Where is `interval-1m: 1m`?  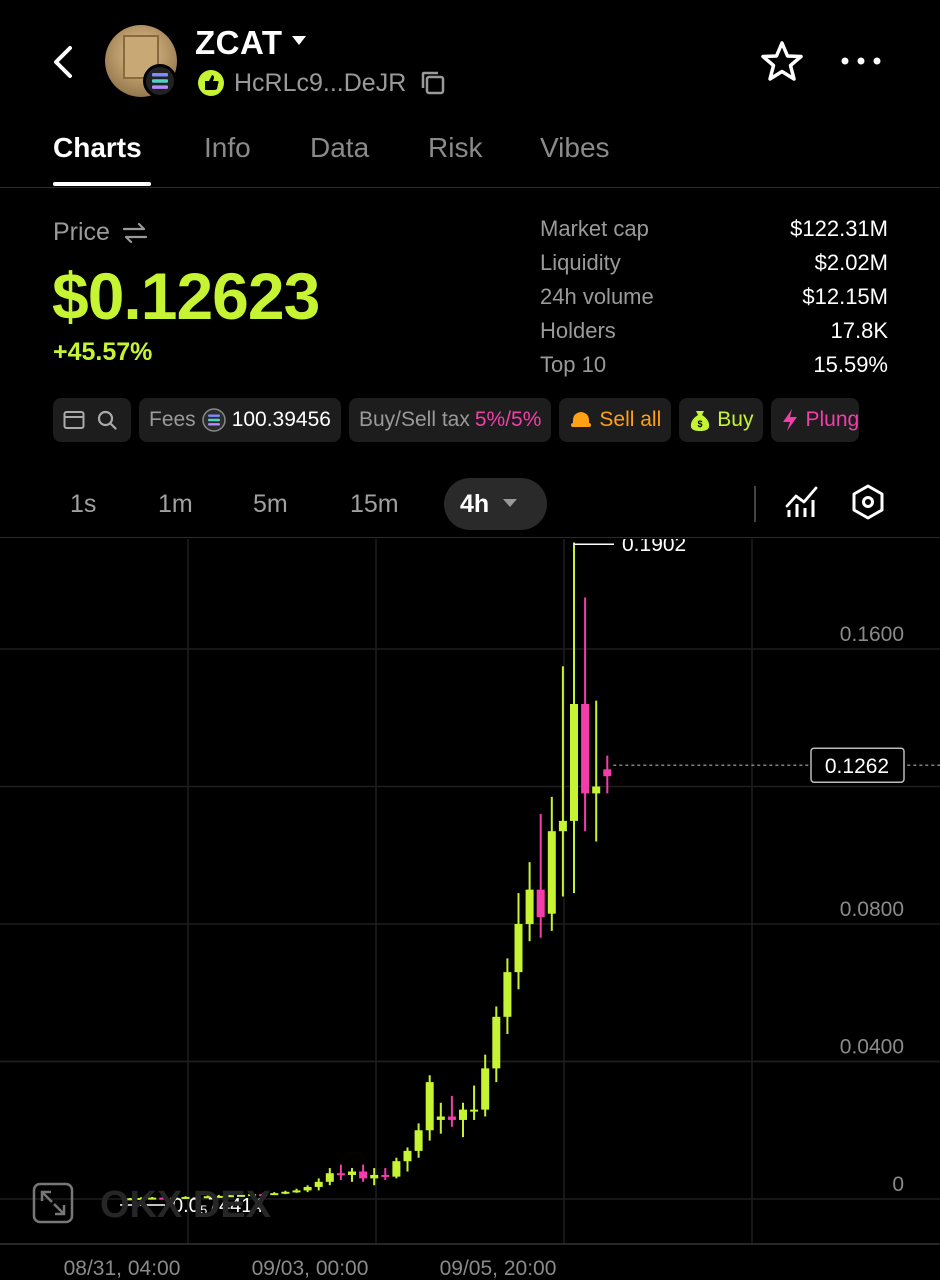 interval-1m: 1m is located at coordinates (175, 504).